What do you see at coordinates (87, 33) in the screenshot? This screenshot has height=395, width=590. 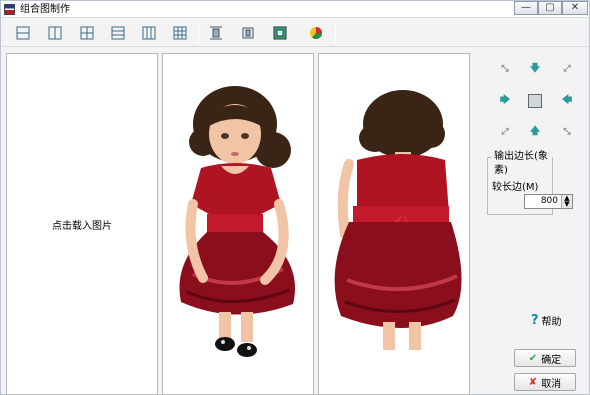 I see `layout-grid-2x2-icon` at bounding box center [87, 33].